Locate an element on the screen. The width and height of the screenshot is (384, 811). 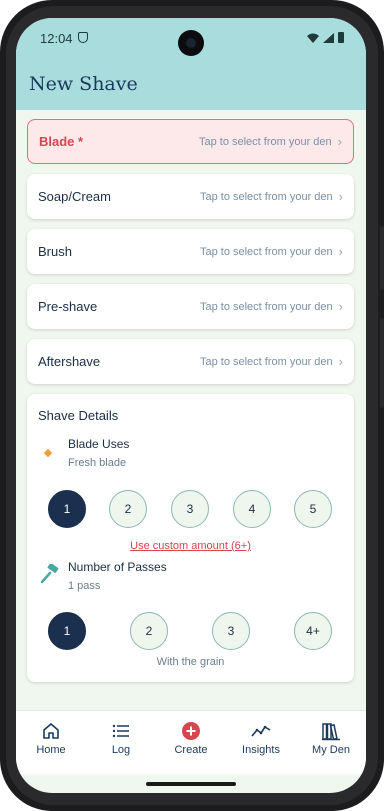
bottom-navigation: Home Log Create Insights My Den is located at coordinates (191, 742).